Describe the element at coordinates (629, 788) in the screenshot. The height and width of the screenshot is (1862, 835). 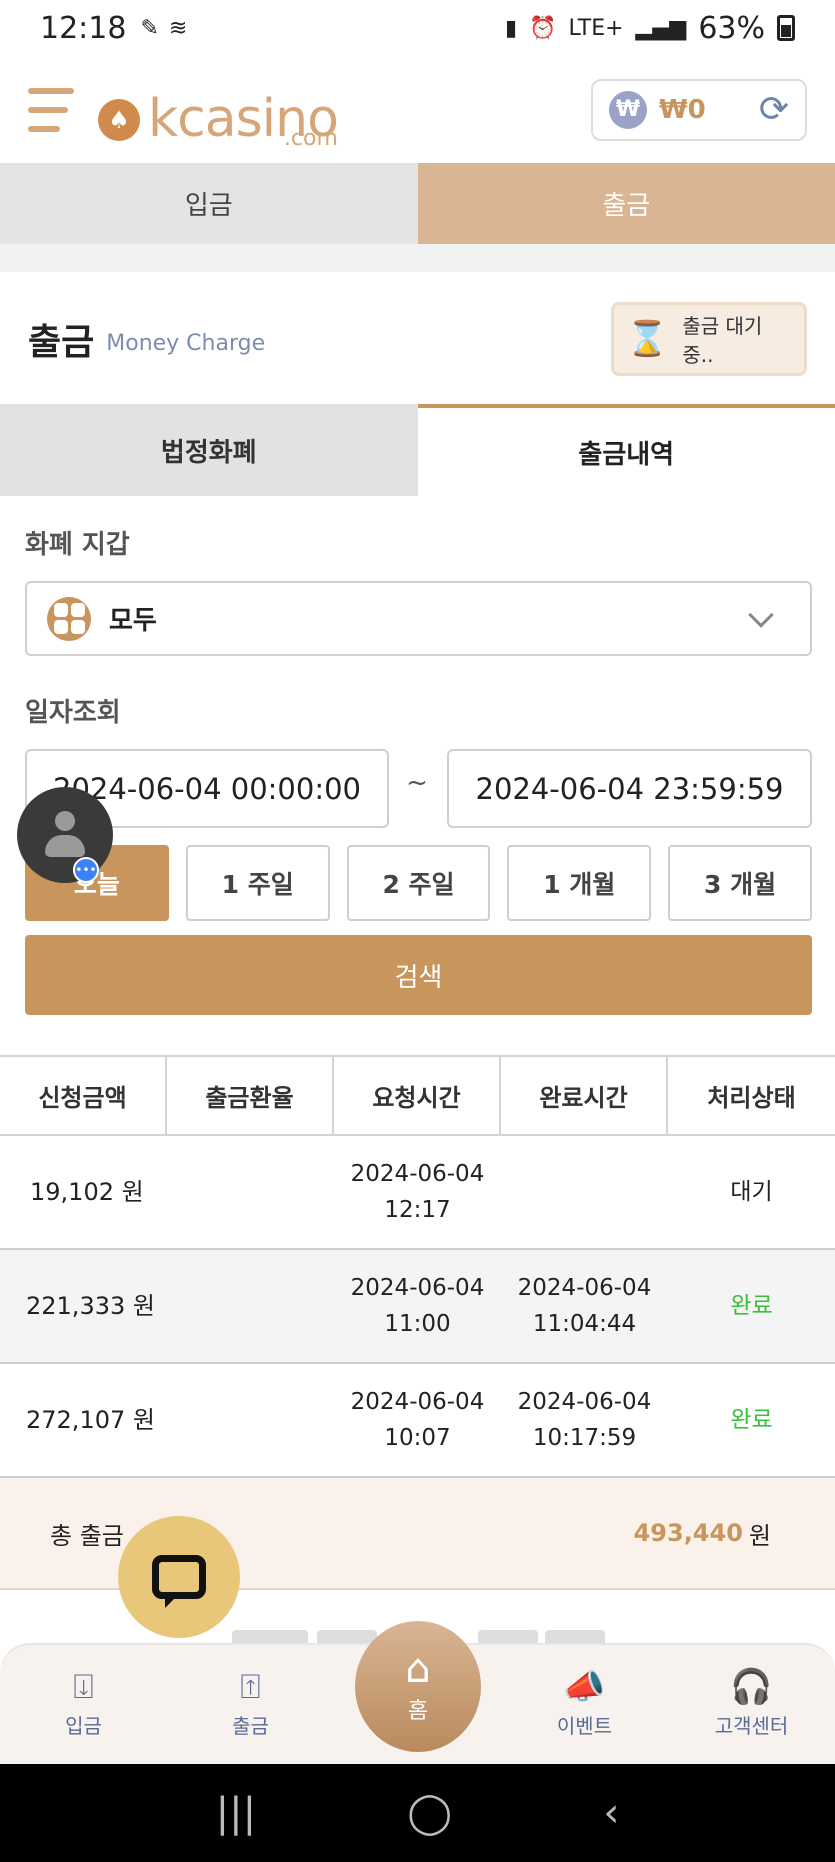
I see `date-to-input: 2024-06-04 23:59:59` at that location.